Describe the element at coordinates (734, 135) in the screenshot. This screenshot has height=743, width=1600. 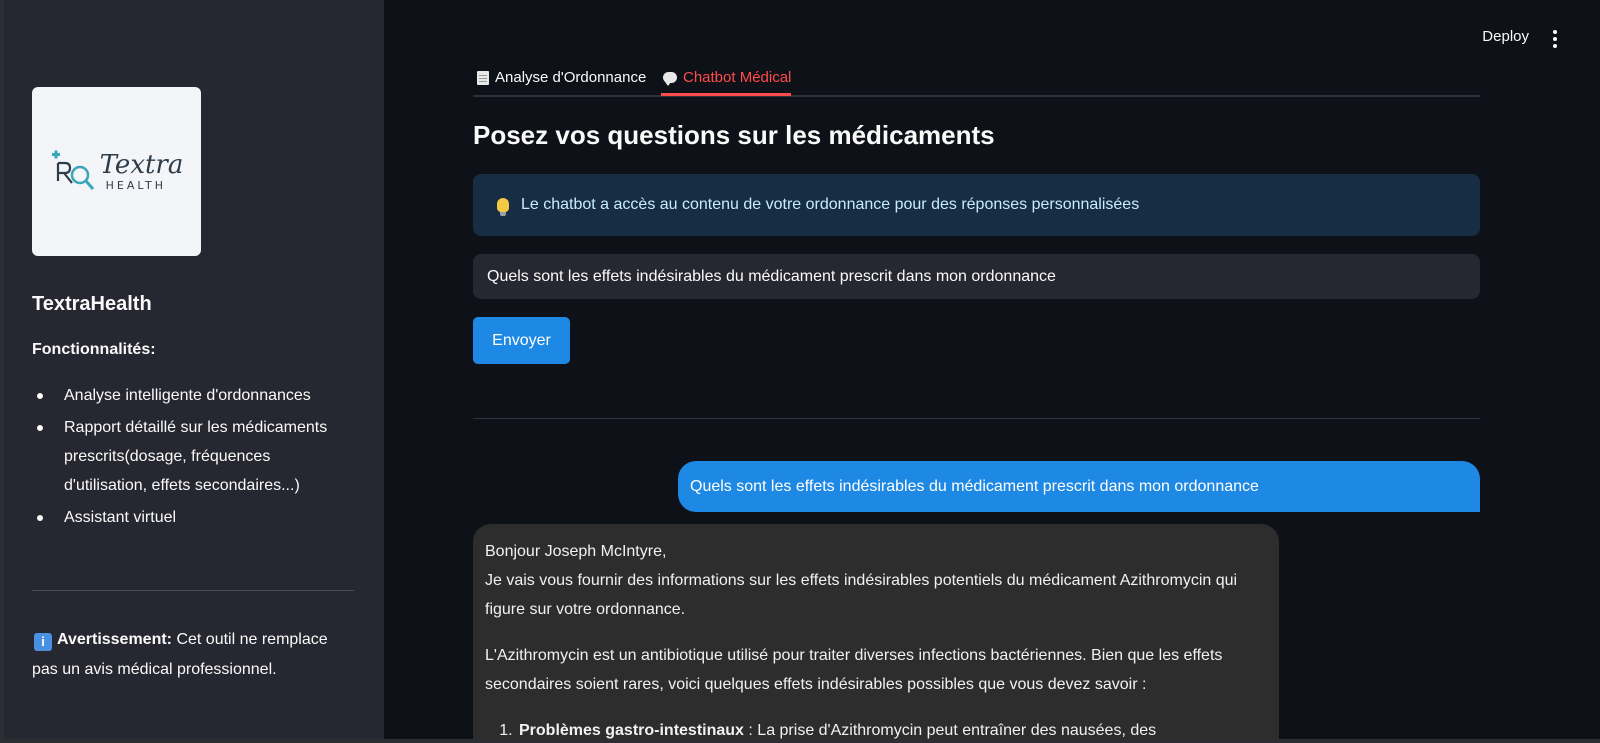
I see `page-title: Posez vos questions sur les médicaments` at that location.